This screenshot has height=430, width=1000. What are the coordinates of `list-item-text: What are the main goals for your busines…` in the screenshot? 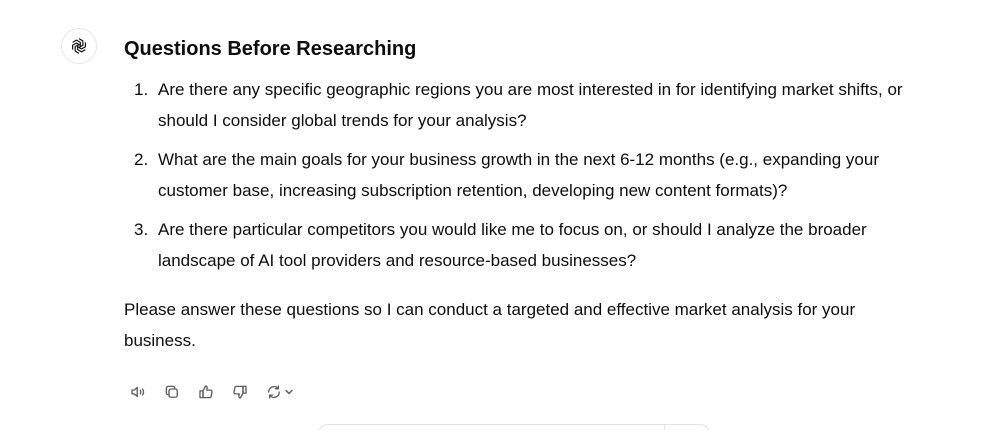 It's located at (519, 175).